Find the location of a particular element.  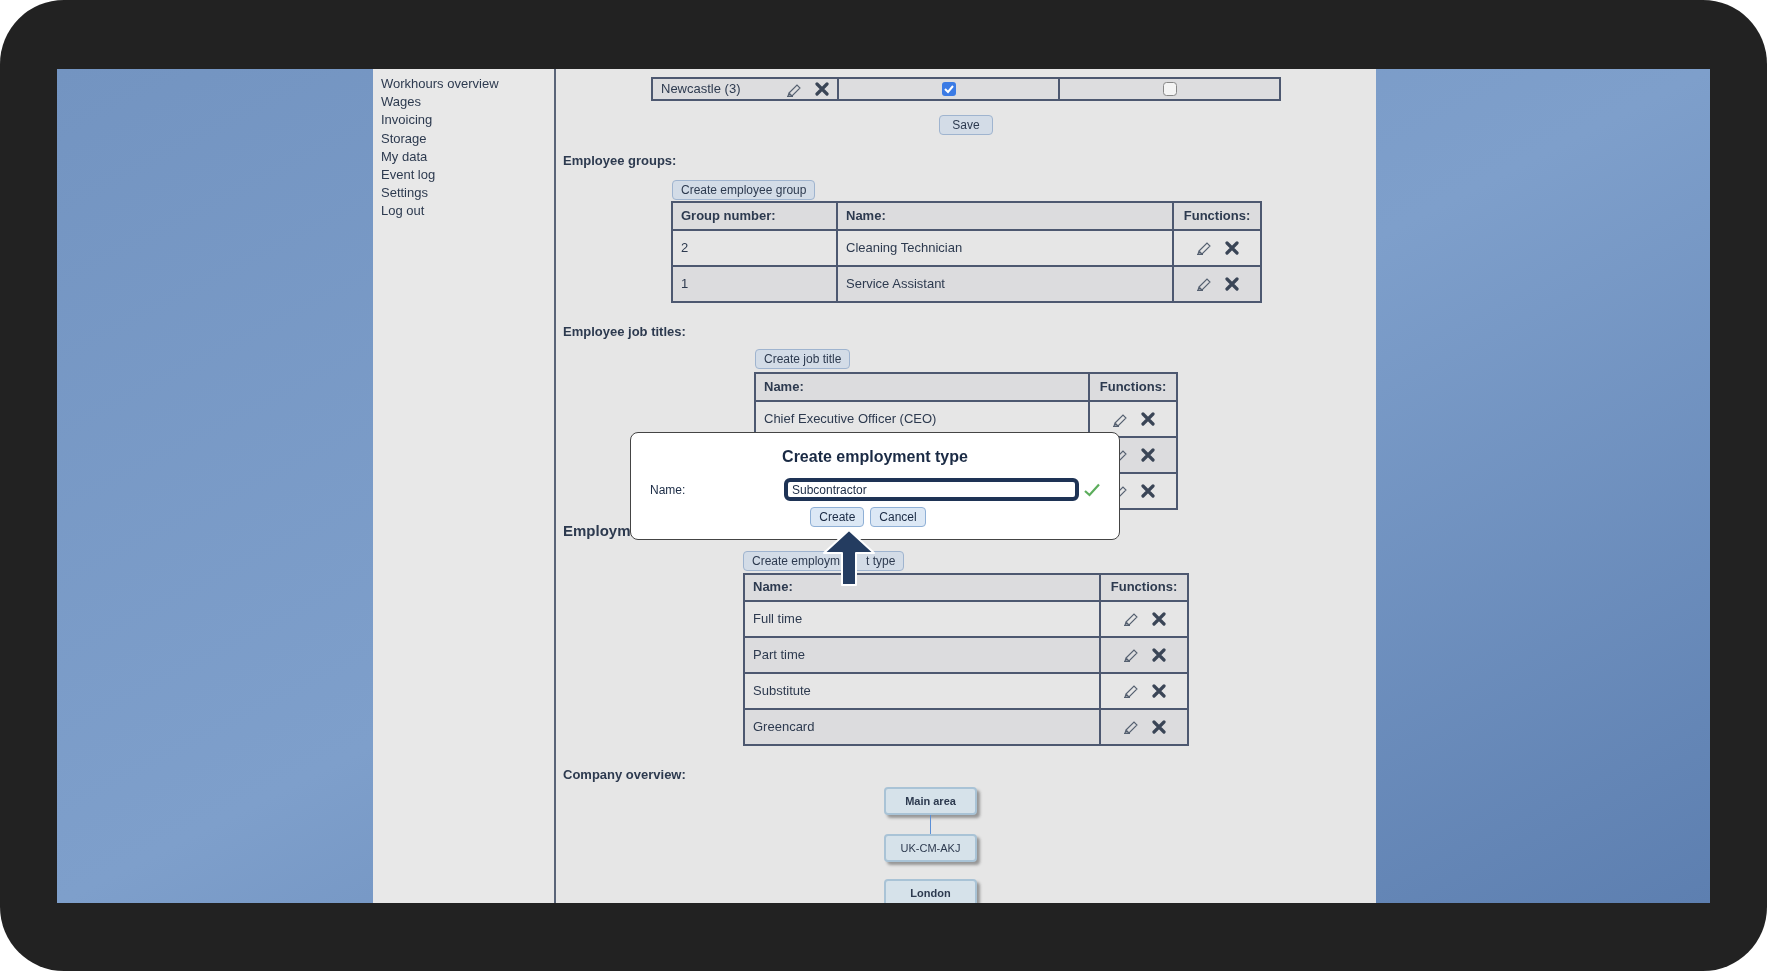

table-cell: 1 is located at coordinates (754, 283).